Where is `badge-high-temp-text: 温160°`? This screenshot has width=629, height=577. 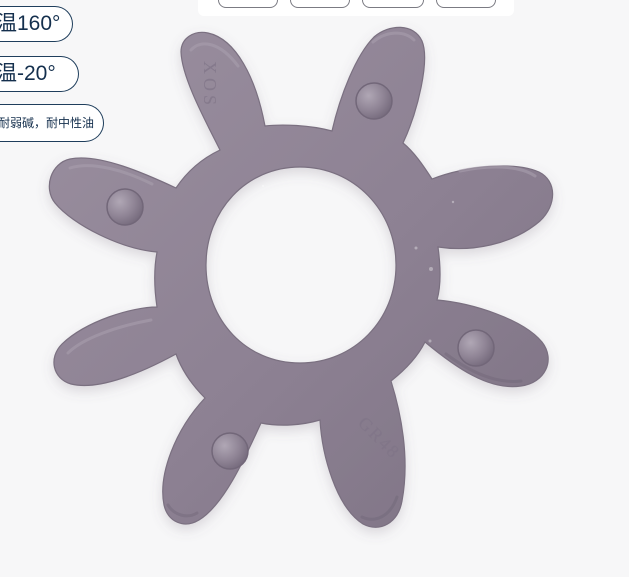 badge-high-temp-text: 温160° is located at coordinates (30, 23).